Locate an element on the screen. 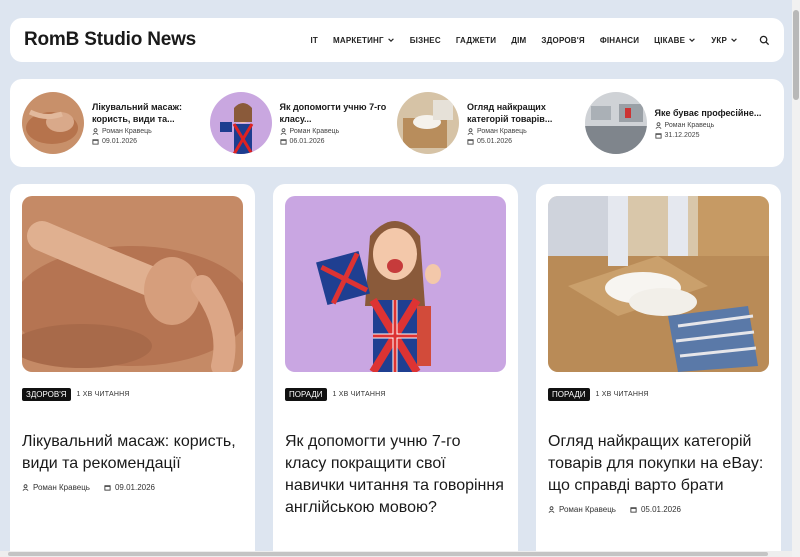 The image size is (800, 557). nav-item-finance: ФІНАНСИ is located at coordinates (619, 40).